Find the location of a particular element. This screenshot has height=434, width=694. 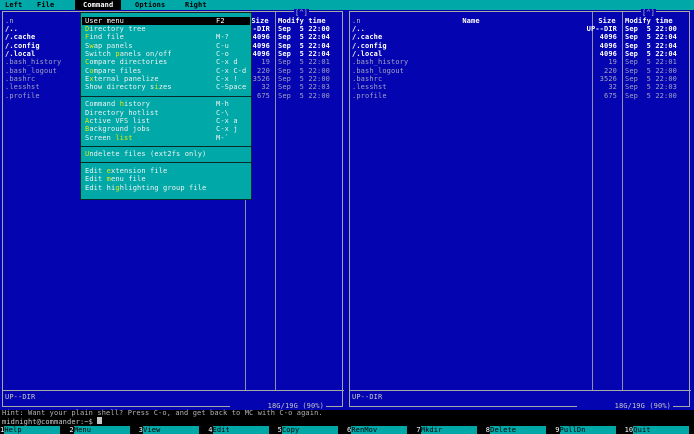

menubar-item-command: Command is located at coordinates (98, 5).